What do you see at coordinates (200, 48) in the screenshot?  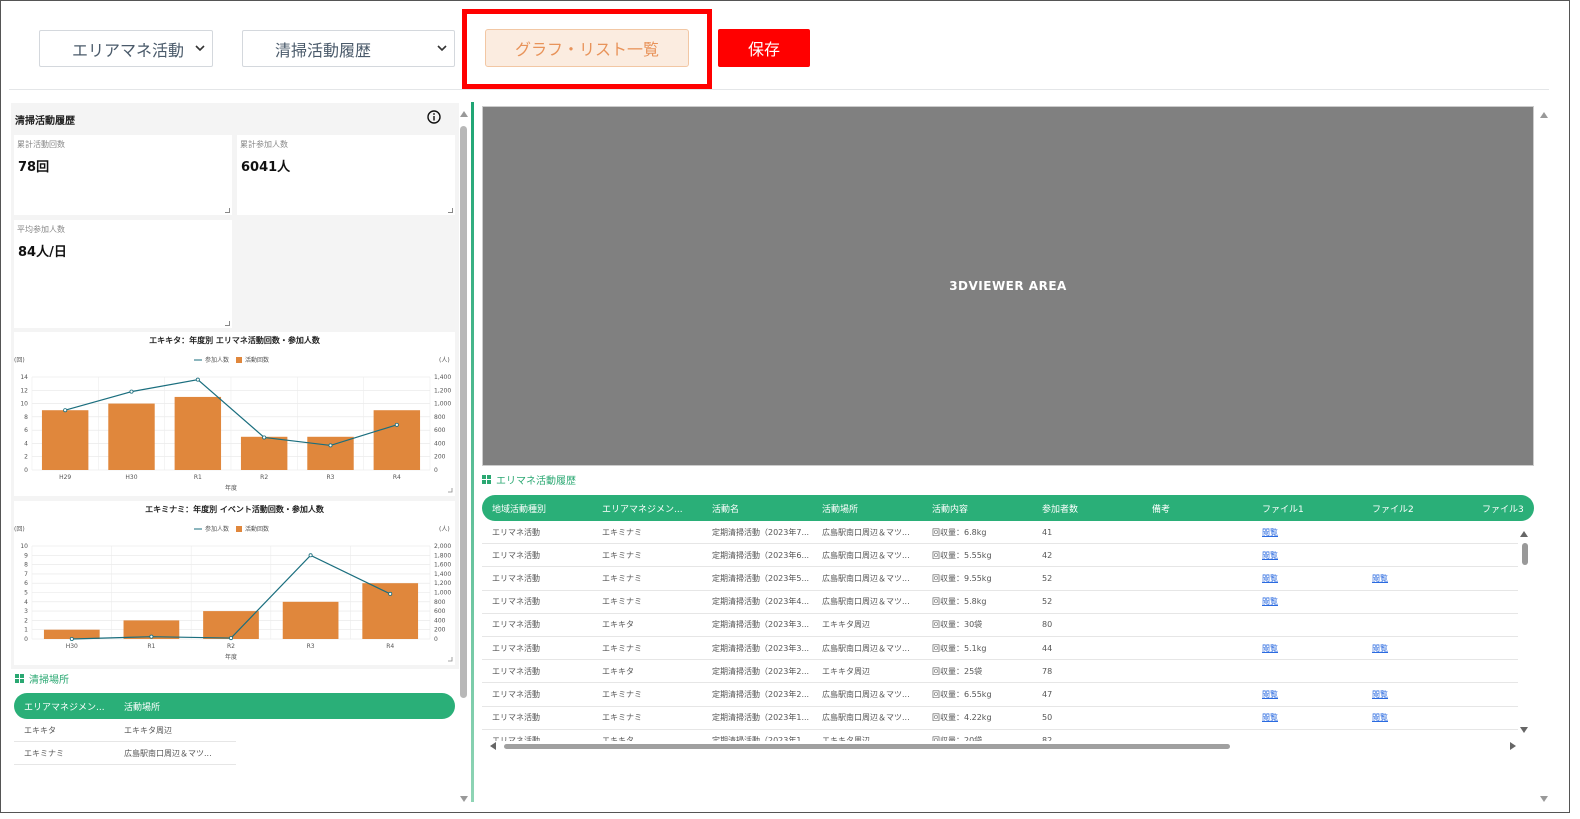 I see `chevron-down-icon` at bounding box center [200, 48].